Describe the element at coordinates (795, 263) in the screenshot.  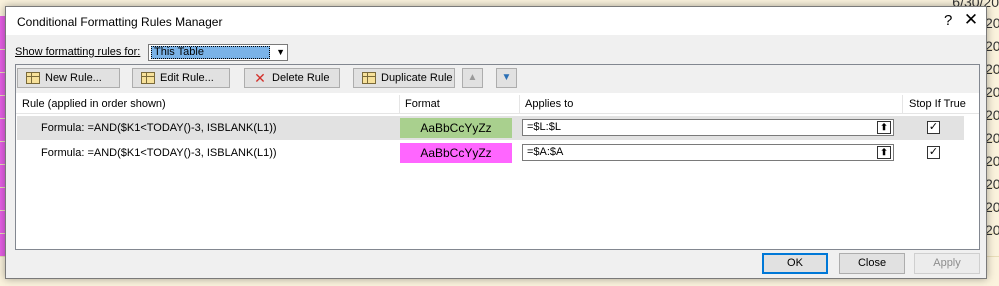
I see `ok-button: OK` at that location.